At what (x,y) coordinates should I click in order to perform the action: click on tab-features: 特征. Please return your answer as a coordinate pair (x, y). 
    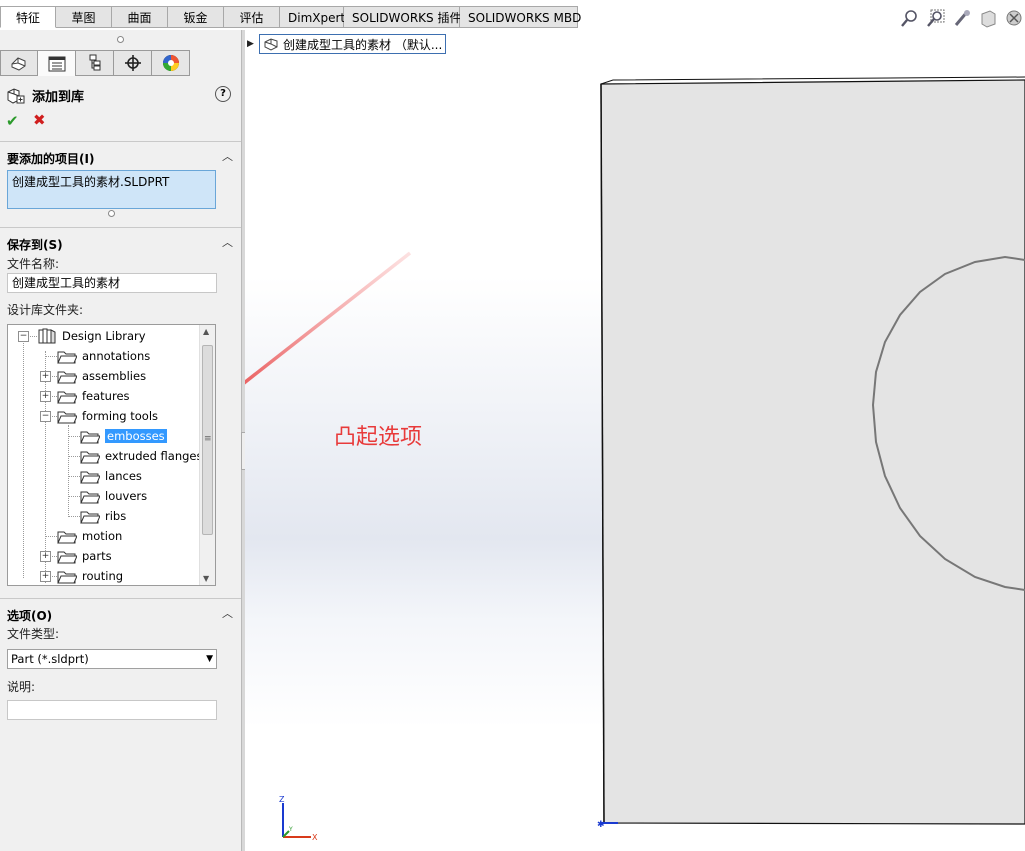
    Looking at the image, I should click on (28, 17).